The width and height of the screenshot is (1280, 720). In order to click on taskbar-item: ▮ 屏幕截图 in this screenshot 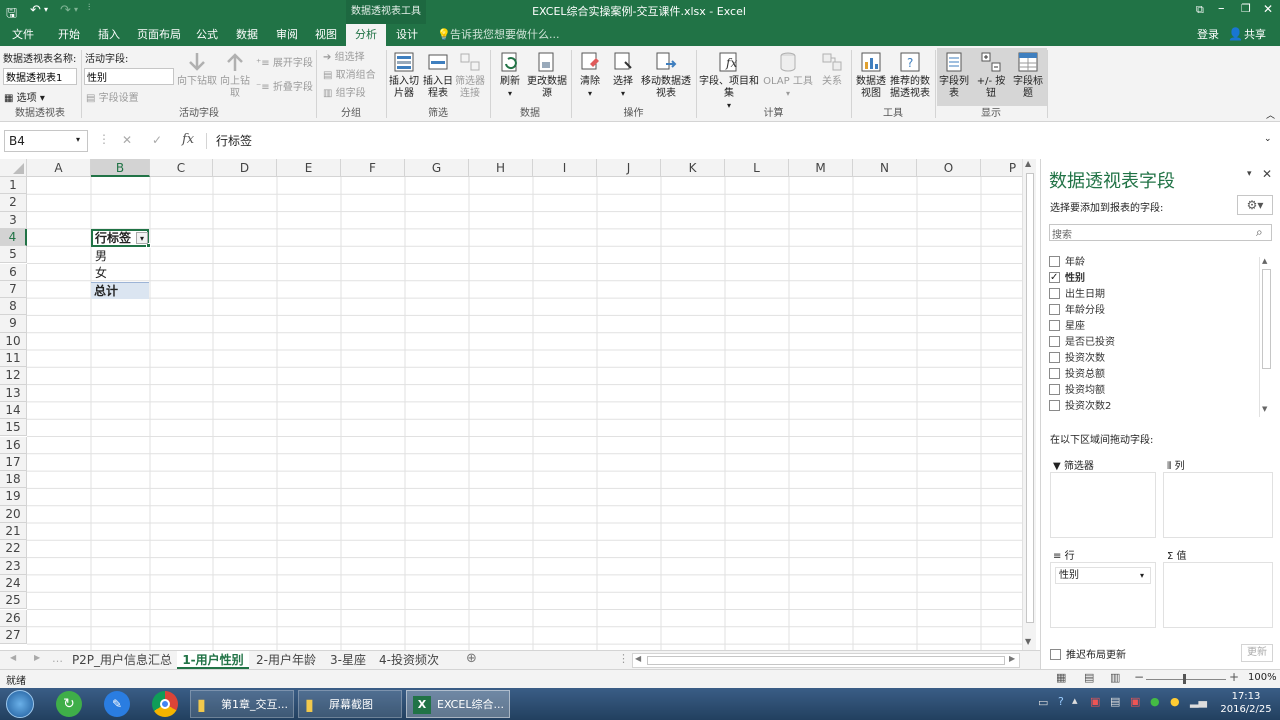, I will do `click(350, 704)`.